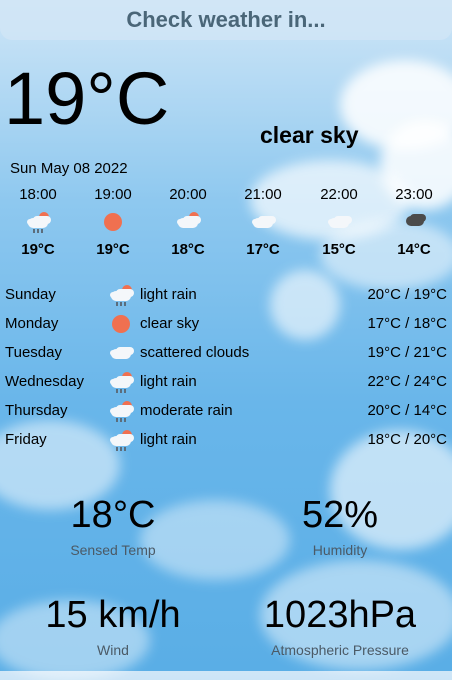 The width and height of the screenshot is (452, 680). What do you see at coordinates (188, 194) in the screenshot?
I see `hourly-time: 20:00` at bounding box center [188, 194].